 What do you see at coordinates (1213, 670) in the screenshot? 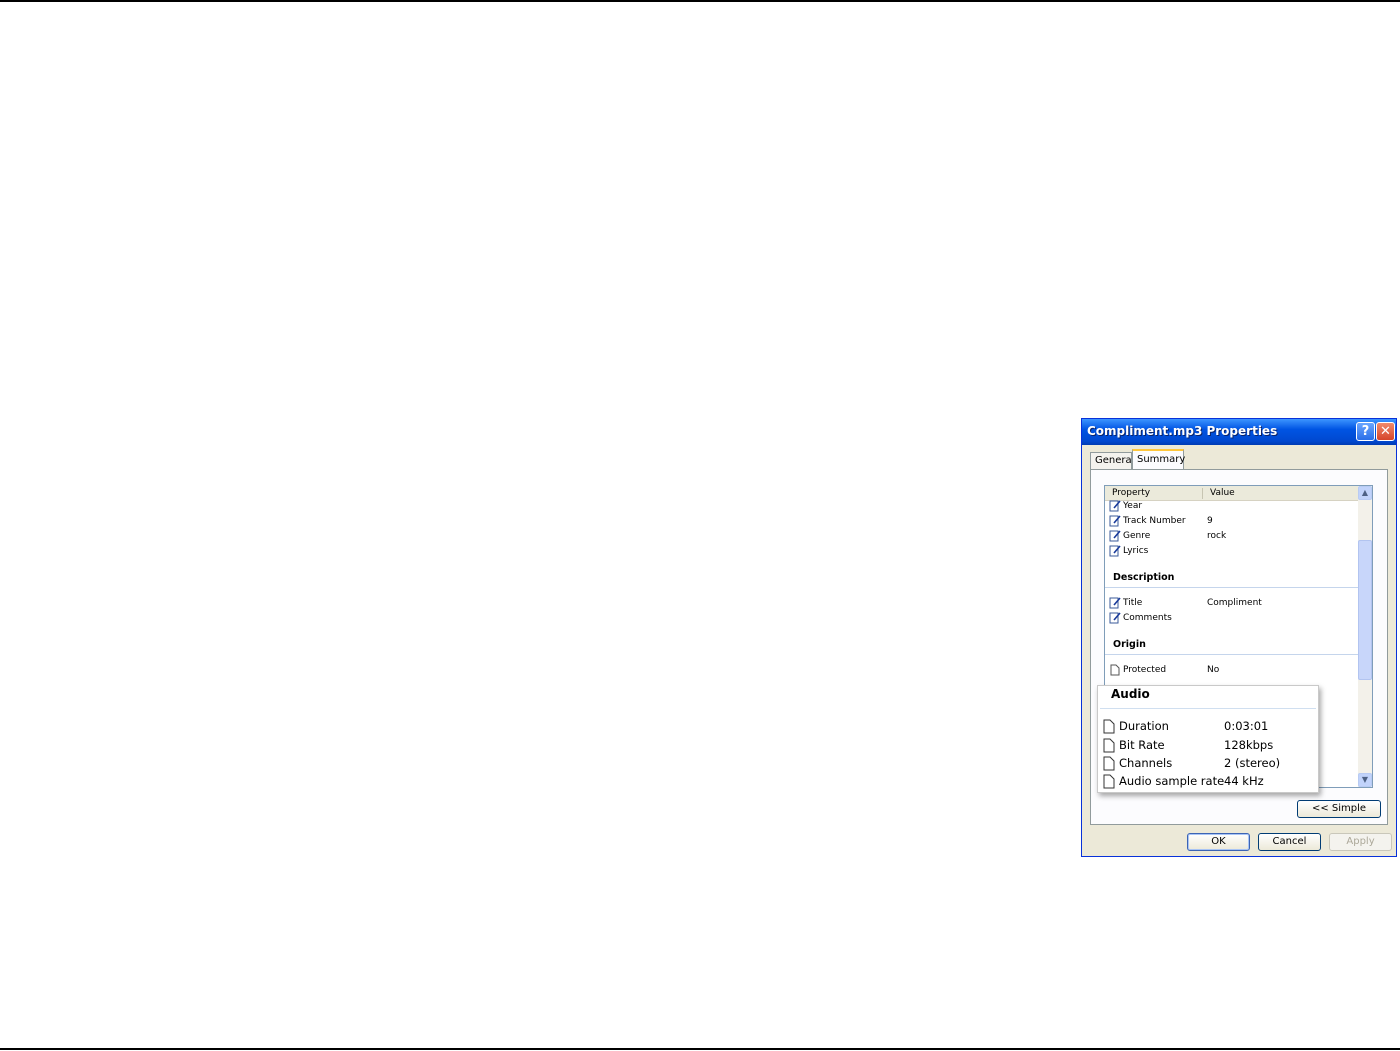
I see `property-value: No` at bounding box center [1213, 670].